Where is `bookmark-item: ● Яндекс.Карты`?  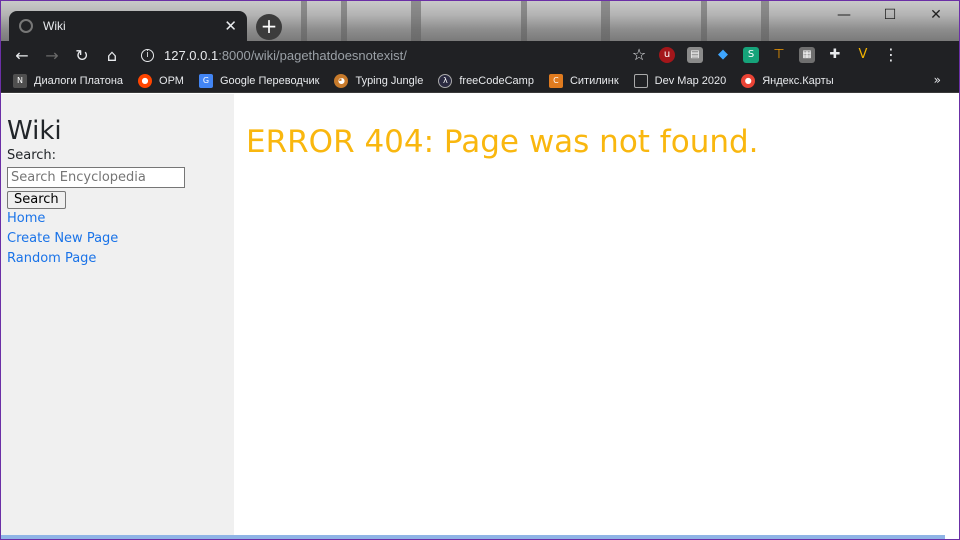 bookmark-item: ● Яндекс.Карты is located at coordinates (787, 80).